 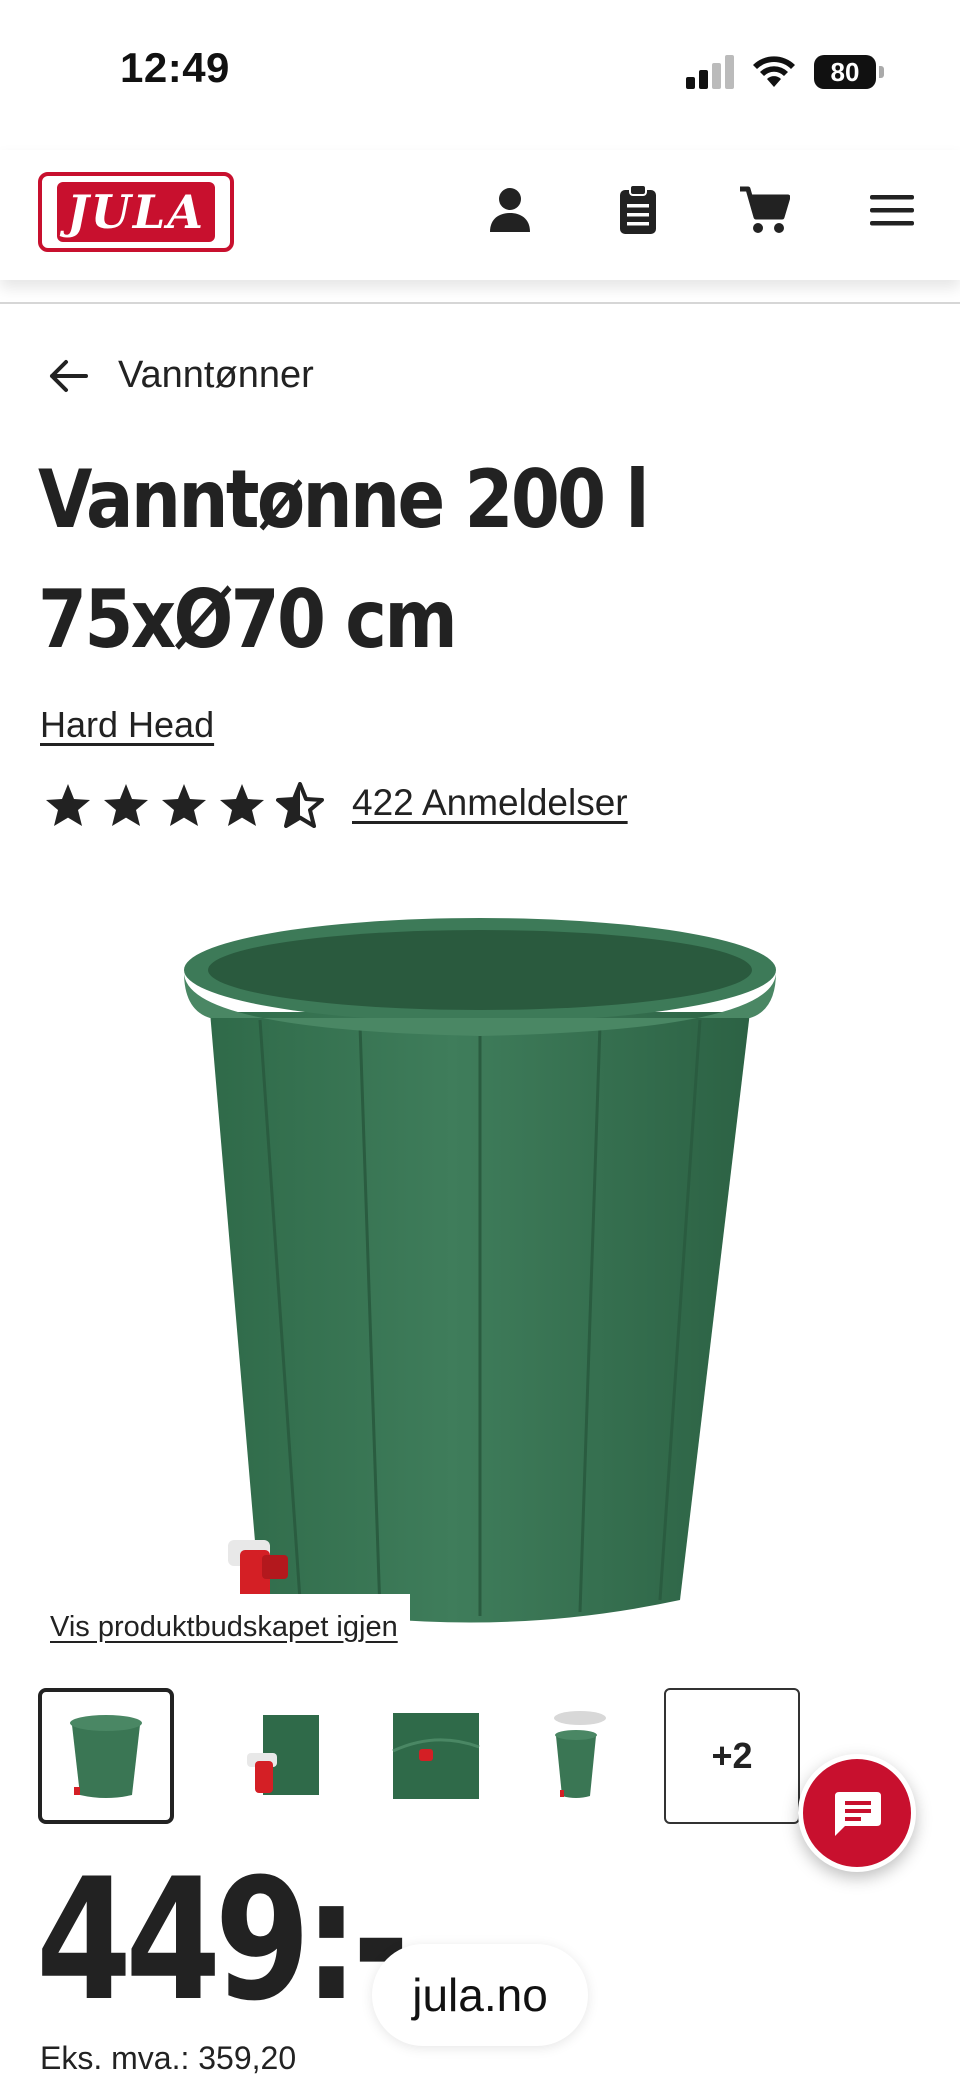 I want to click on detail-thumbnail, so click(x=436, y=1756).